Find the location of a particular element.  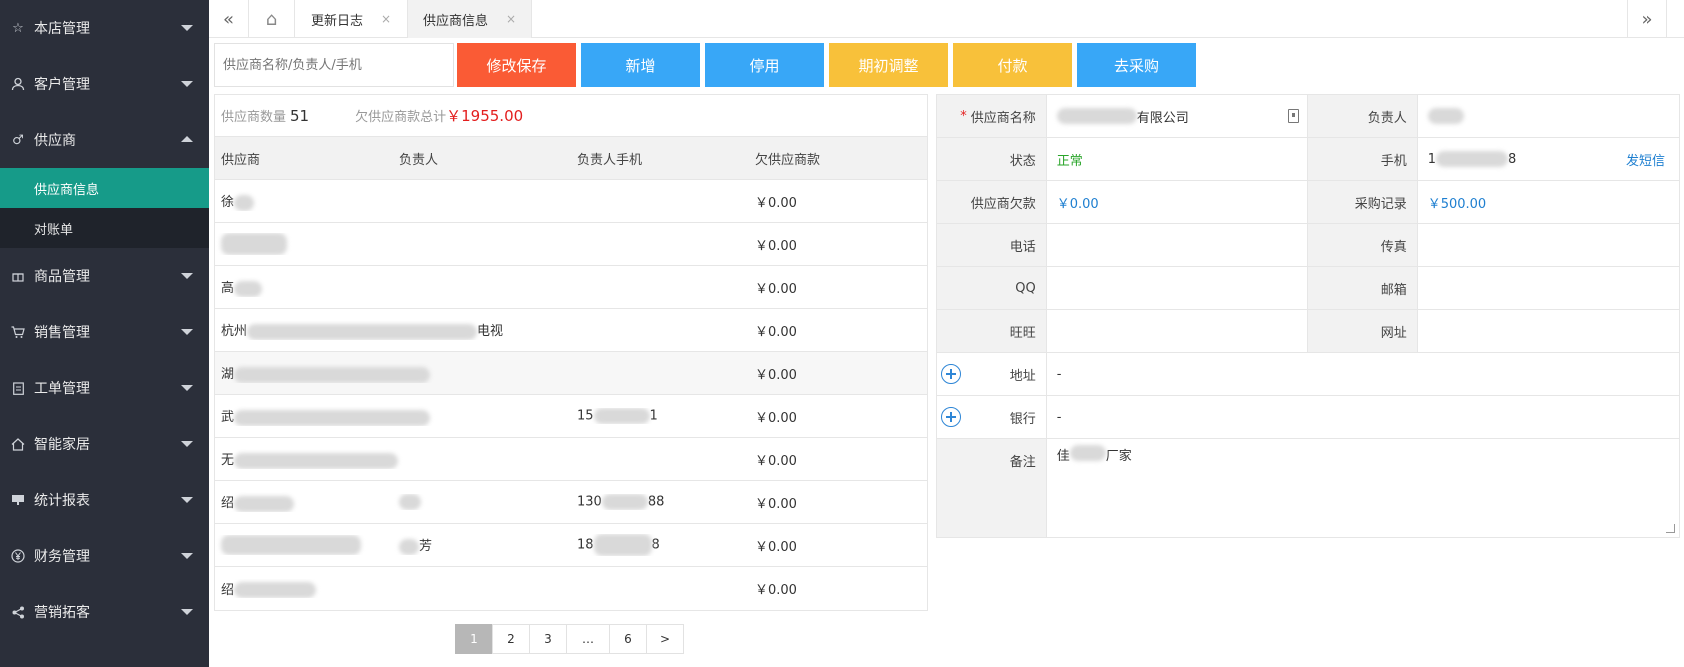

owner-field is located at coordinates (1548, 116).